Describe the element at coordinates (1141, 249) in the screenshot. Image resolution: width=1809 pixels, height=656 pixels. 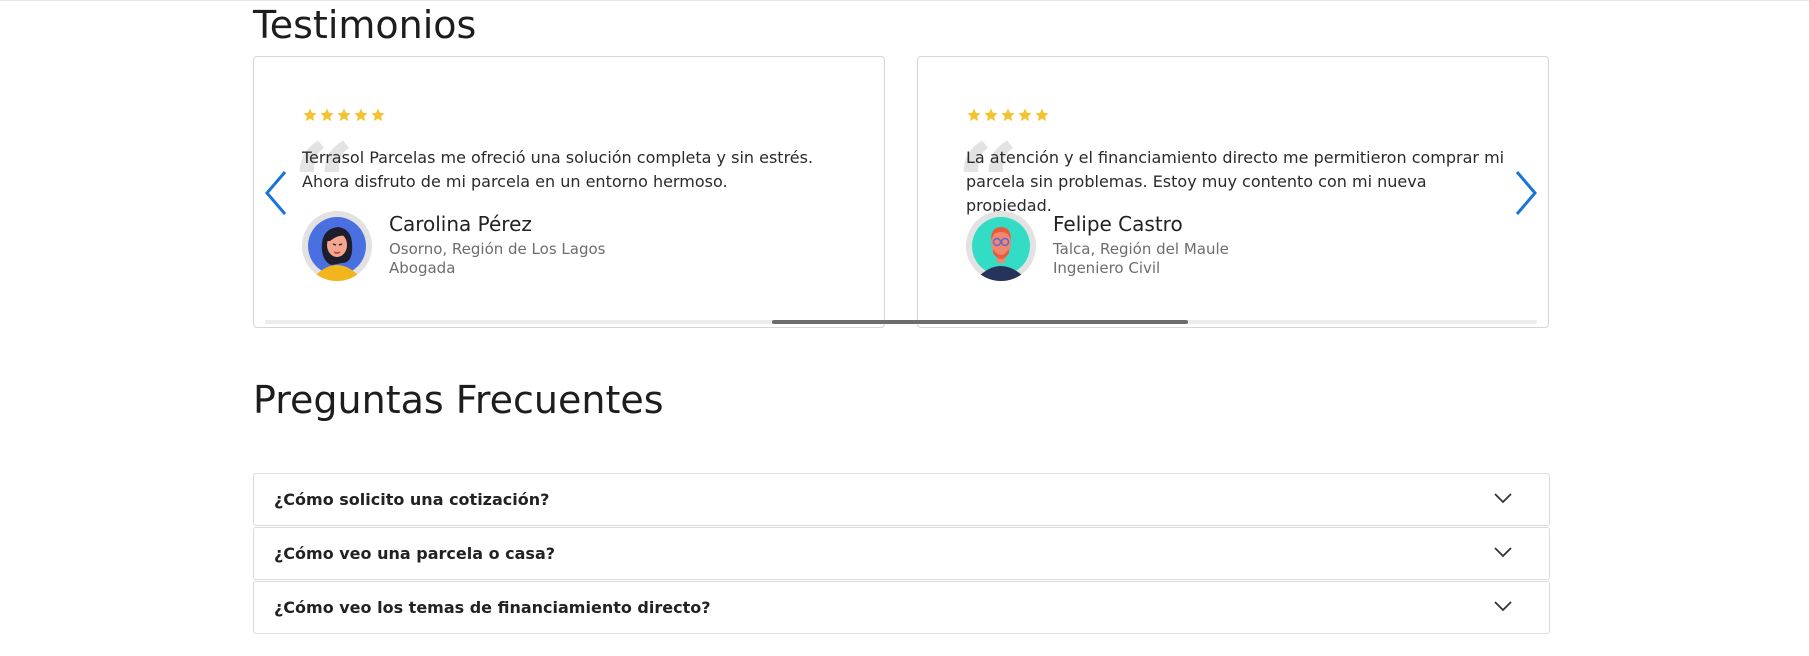
I see `testimonial-location: Talca, Región del Maule` at that location.